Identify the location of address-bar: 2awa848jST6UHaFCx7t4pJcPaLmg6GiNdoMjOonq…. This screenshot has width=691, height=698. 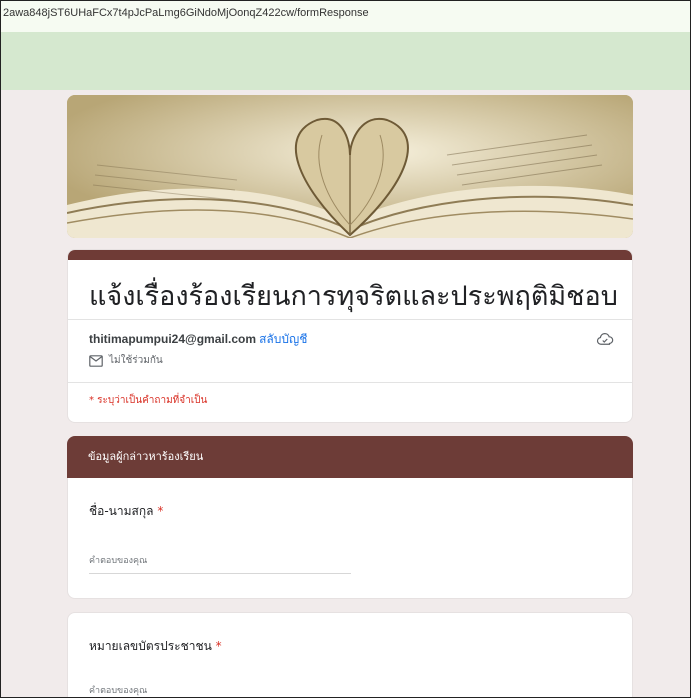
(345, 17).